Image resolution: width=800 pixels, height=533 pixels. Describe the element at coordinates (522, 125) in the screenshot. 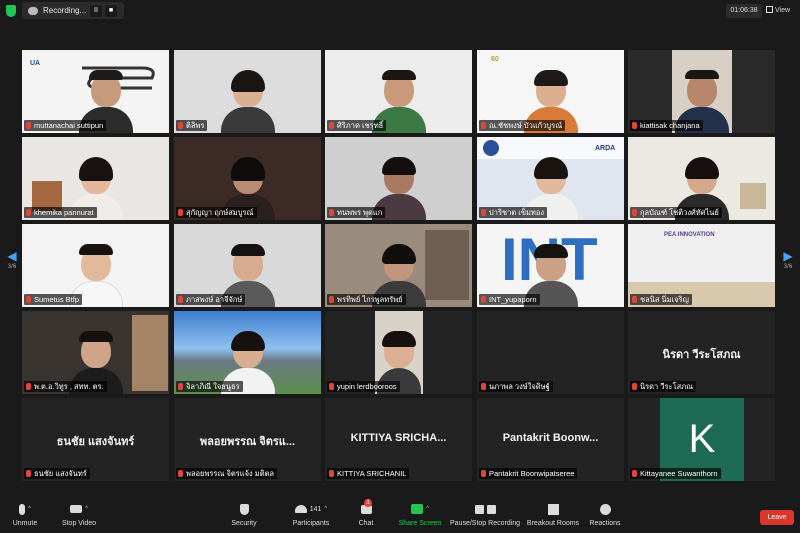

I see `participant-name: ณ.ชัชพงษ์ บัวแก้วบูรณ์` at that location.